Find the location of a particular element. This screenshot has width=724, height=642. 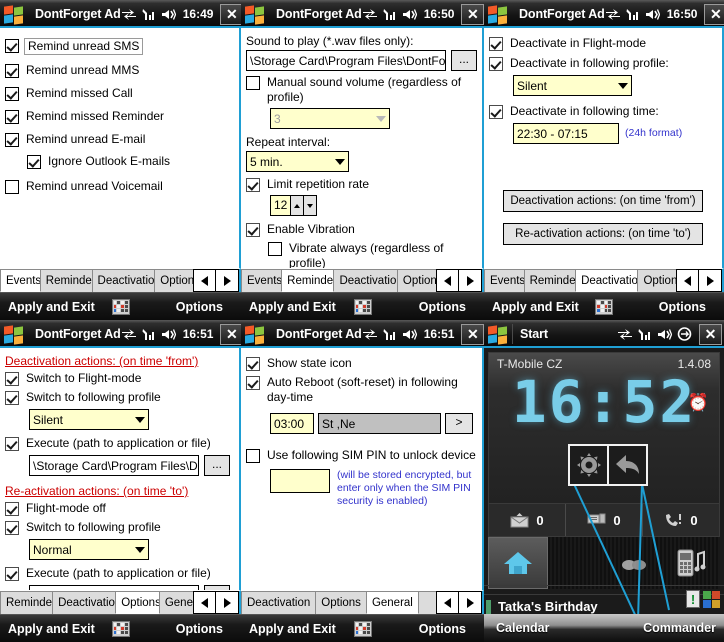

launcher-contacts is located at coordinates (634, 563).